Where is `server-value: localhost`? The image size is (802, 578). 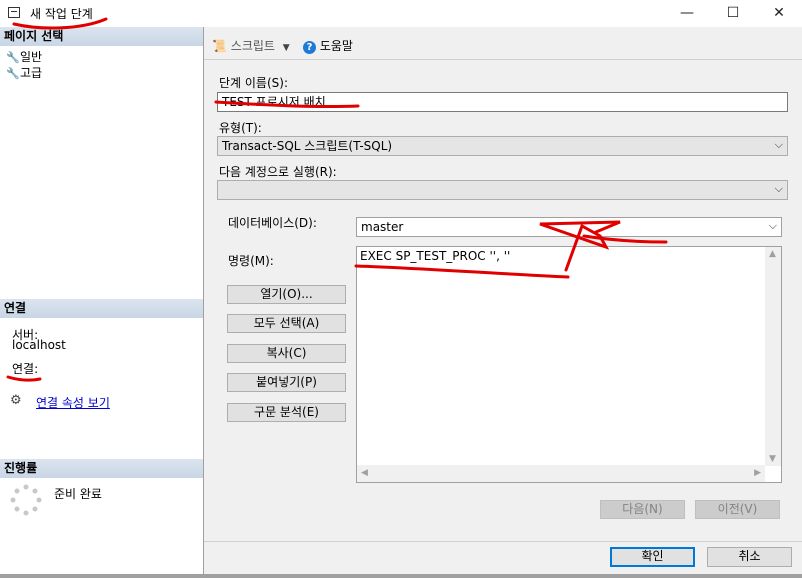
server-value: localhost is located at coordinates (39, 345).